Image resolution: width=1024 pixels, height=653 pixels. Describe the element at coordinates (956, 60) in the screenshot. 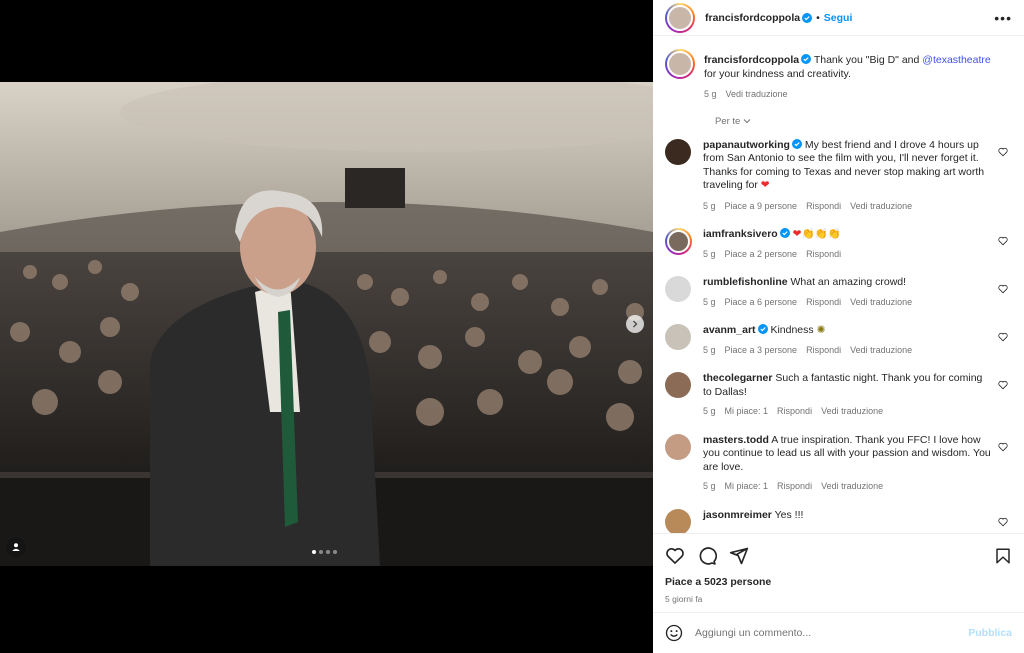

I see `mention-link: @texastheatre` at that location.